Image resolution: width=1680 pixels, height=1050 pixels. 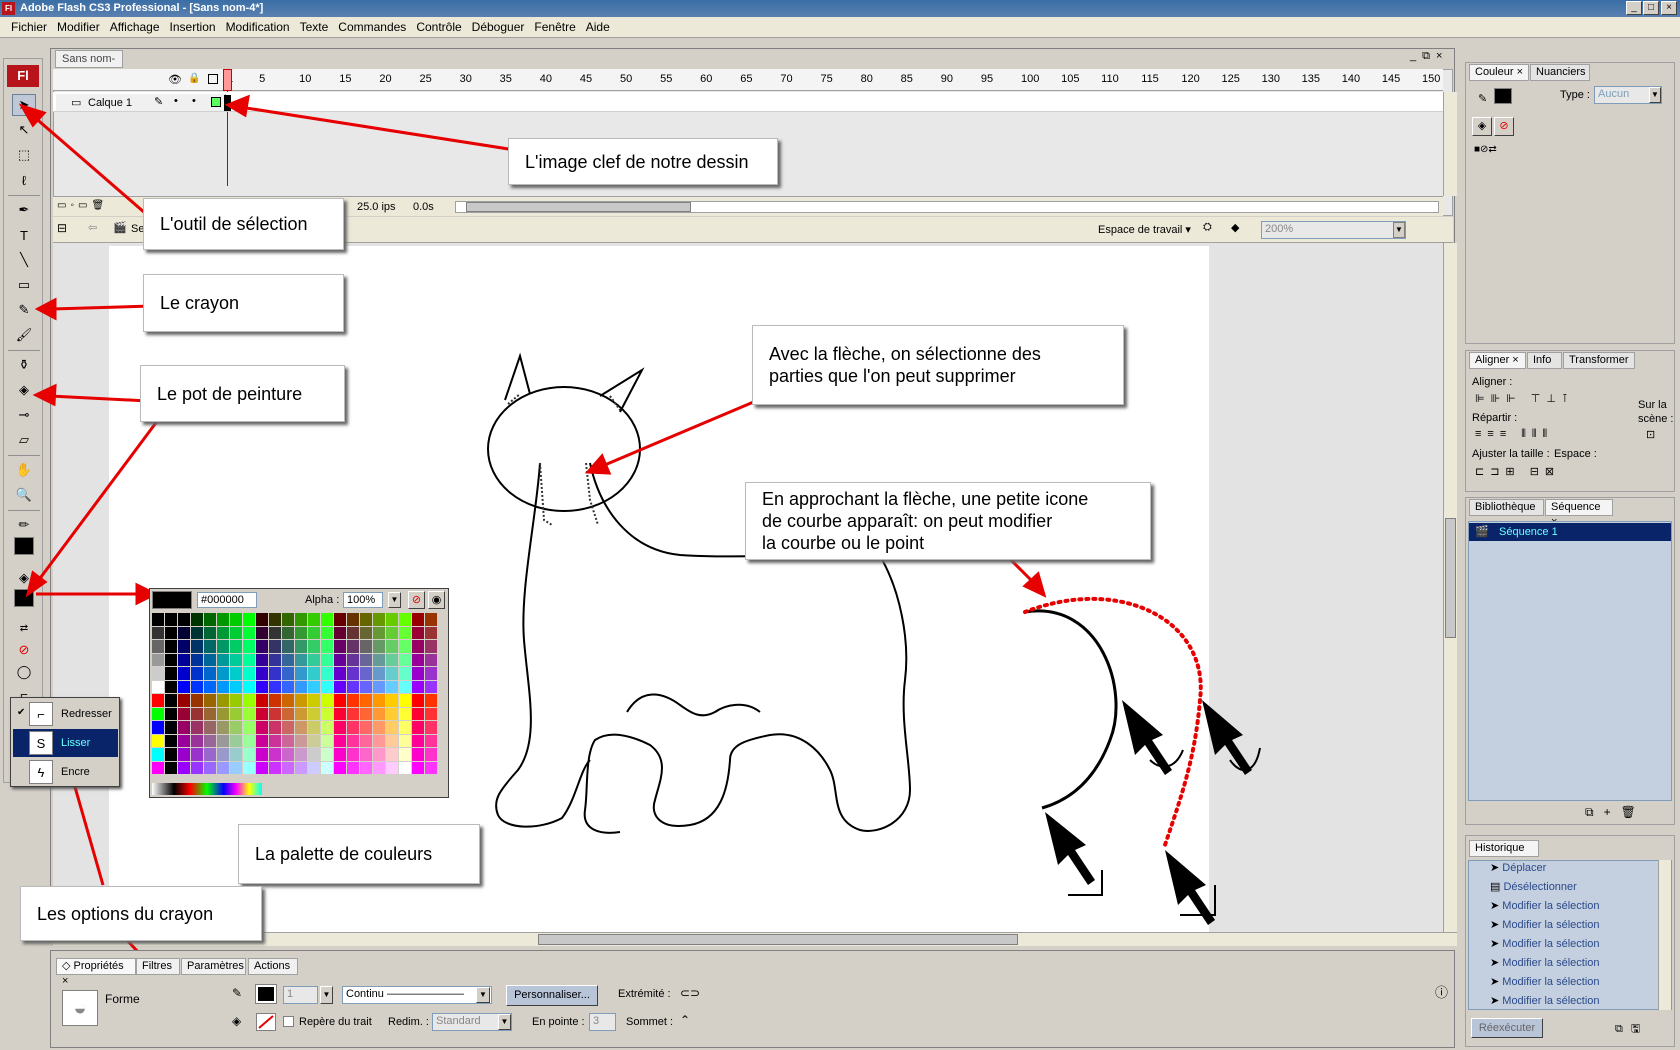 What do you see at coordinates (363, 600) in the screenshot?
I see `palette-alpha-field: 100%` at bounding box center [363, 600].